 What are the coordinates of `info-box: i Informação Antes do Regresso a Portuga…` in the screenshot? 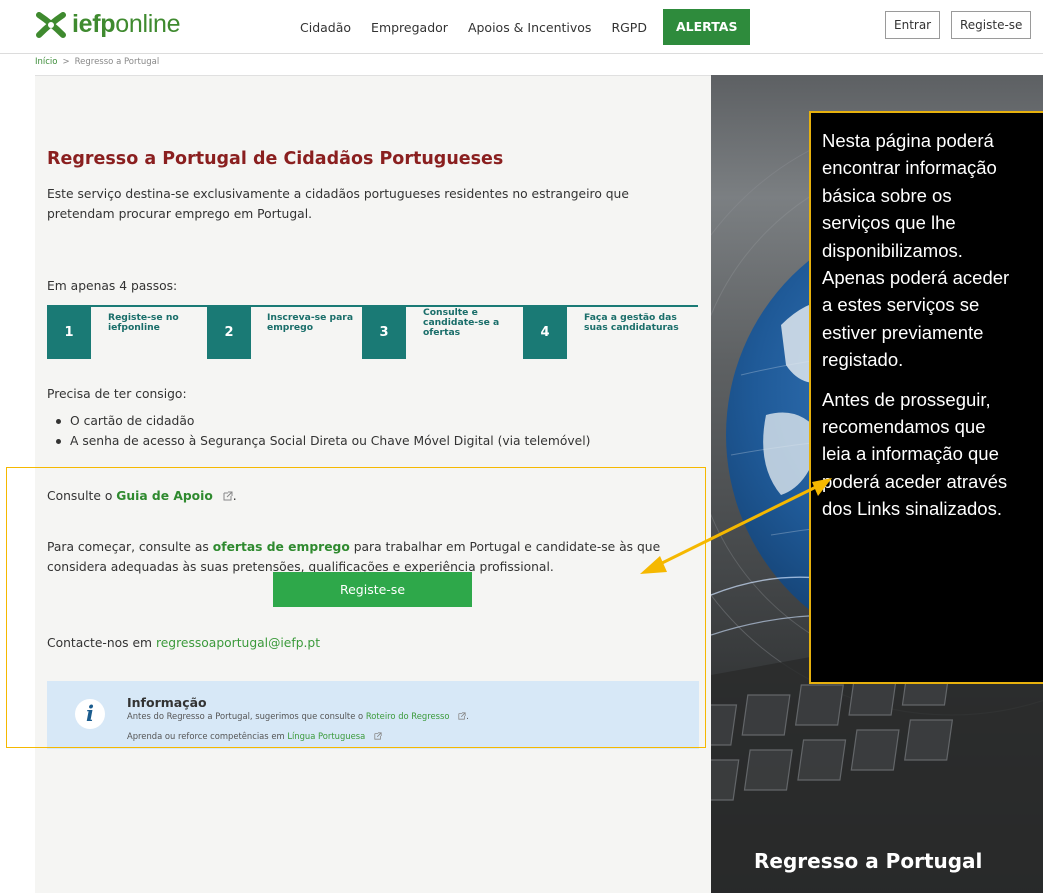 It's located at (373, 715).